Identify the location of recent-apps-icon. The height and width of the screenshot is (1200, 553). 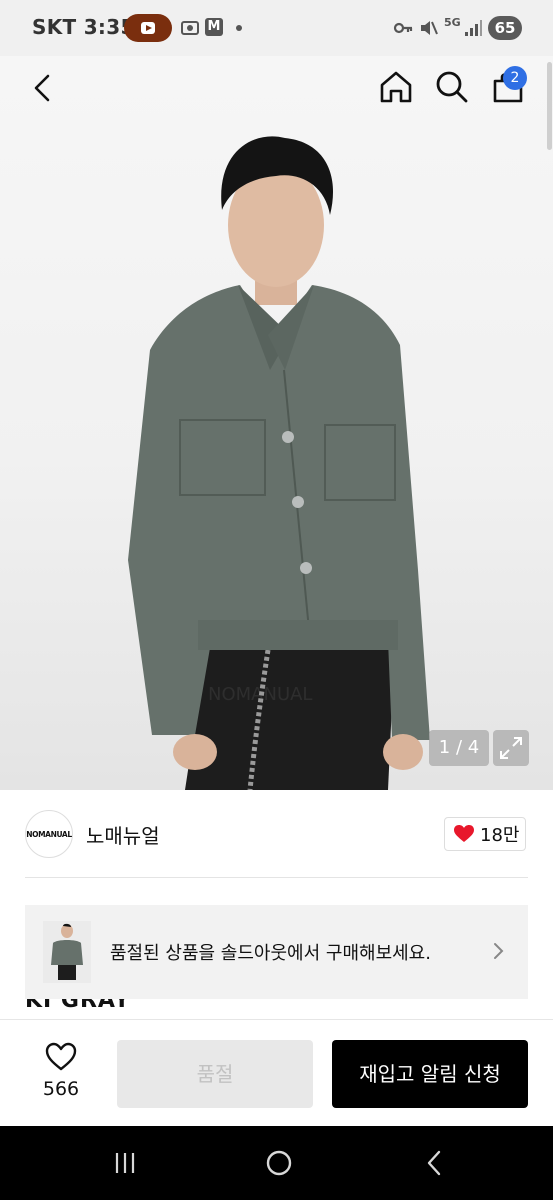
(125, 1163).